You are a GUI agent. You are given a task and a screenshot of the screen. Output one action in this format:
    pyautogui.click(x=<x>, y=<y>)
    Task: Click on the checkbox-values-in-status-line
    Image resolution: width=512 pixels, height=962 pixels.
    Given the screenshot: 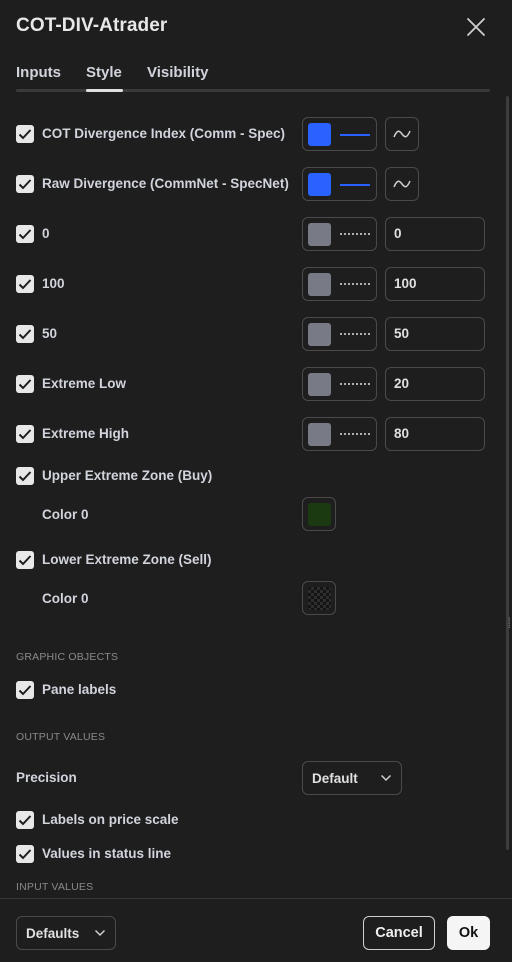 What is the action you would take?
    pyautogui.click(x=25, y=854)
    